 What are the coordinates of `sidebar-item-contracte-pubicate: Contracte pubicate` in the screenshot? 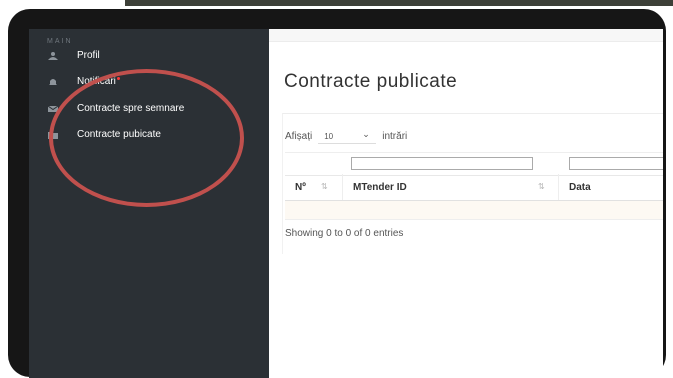 It's located at (149, 135).